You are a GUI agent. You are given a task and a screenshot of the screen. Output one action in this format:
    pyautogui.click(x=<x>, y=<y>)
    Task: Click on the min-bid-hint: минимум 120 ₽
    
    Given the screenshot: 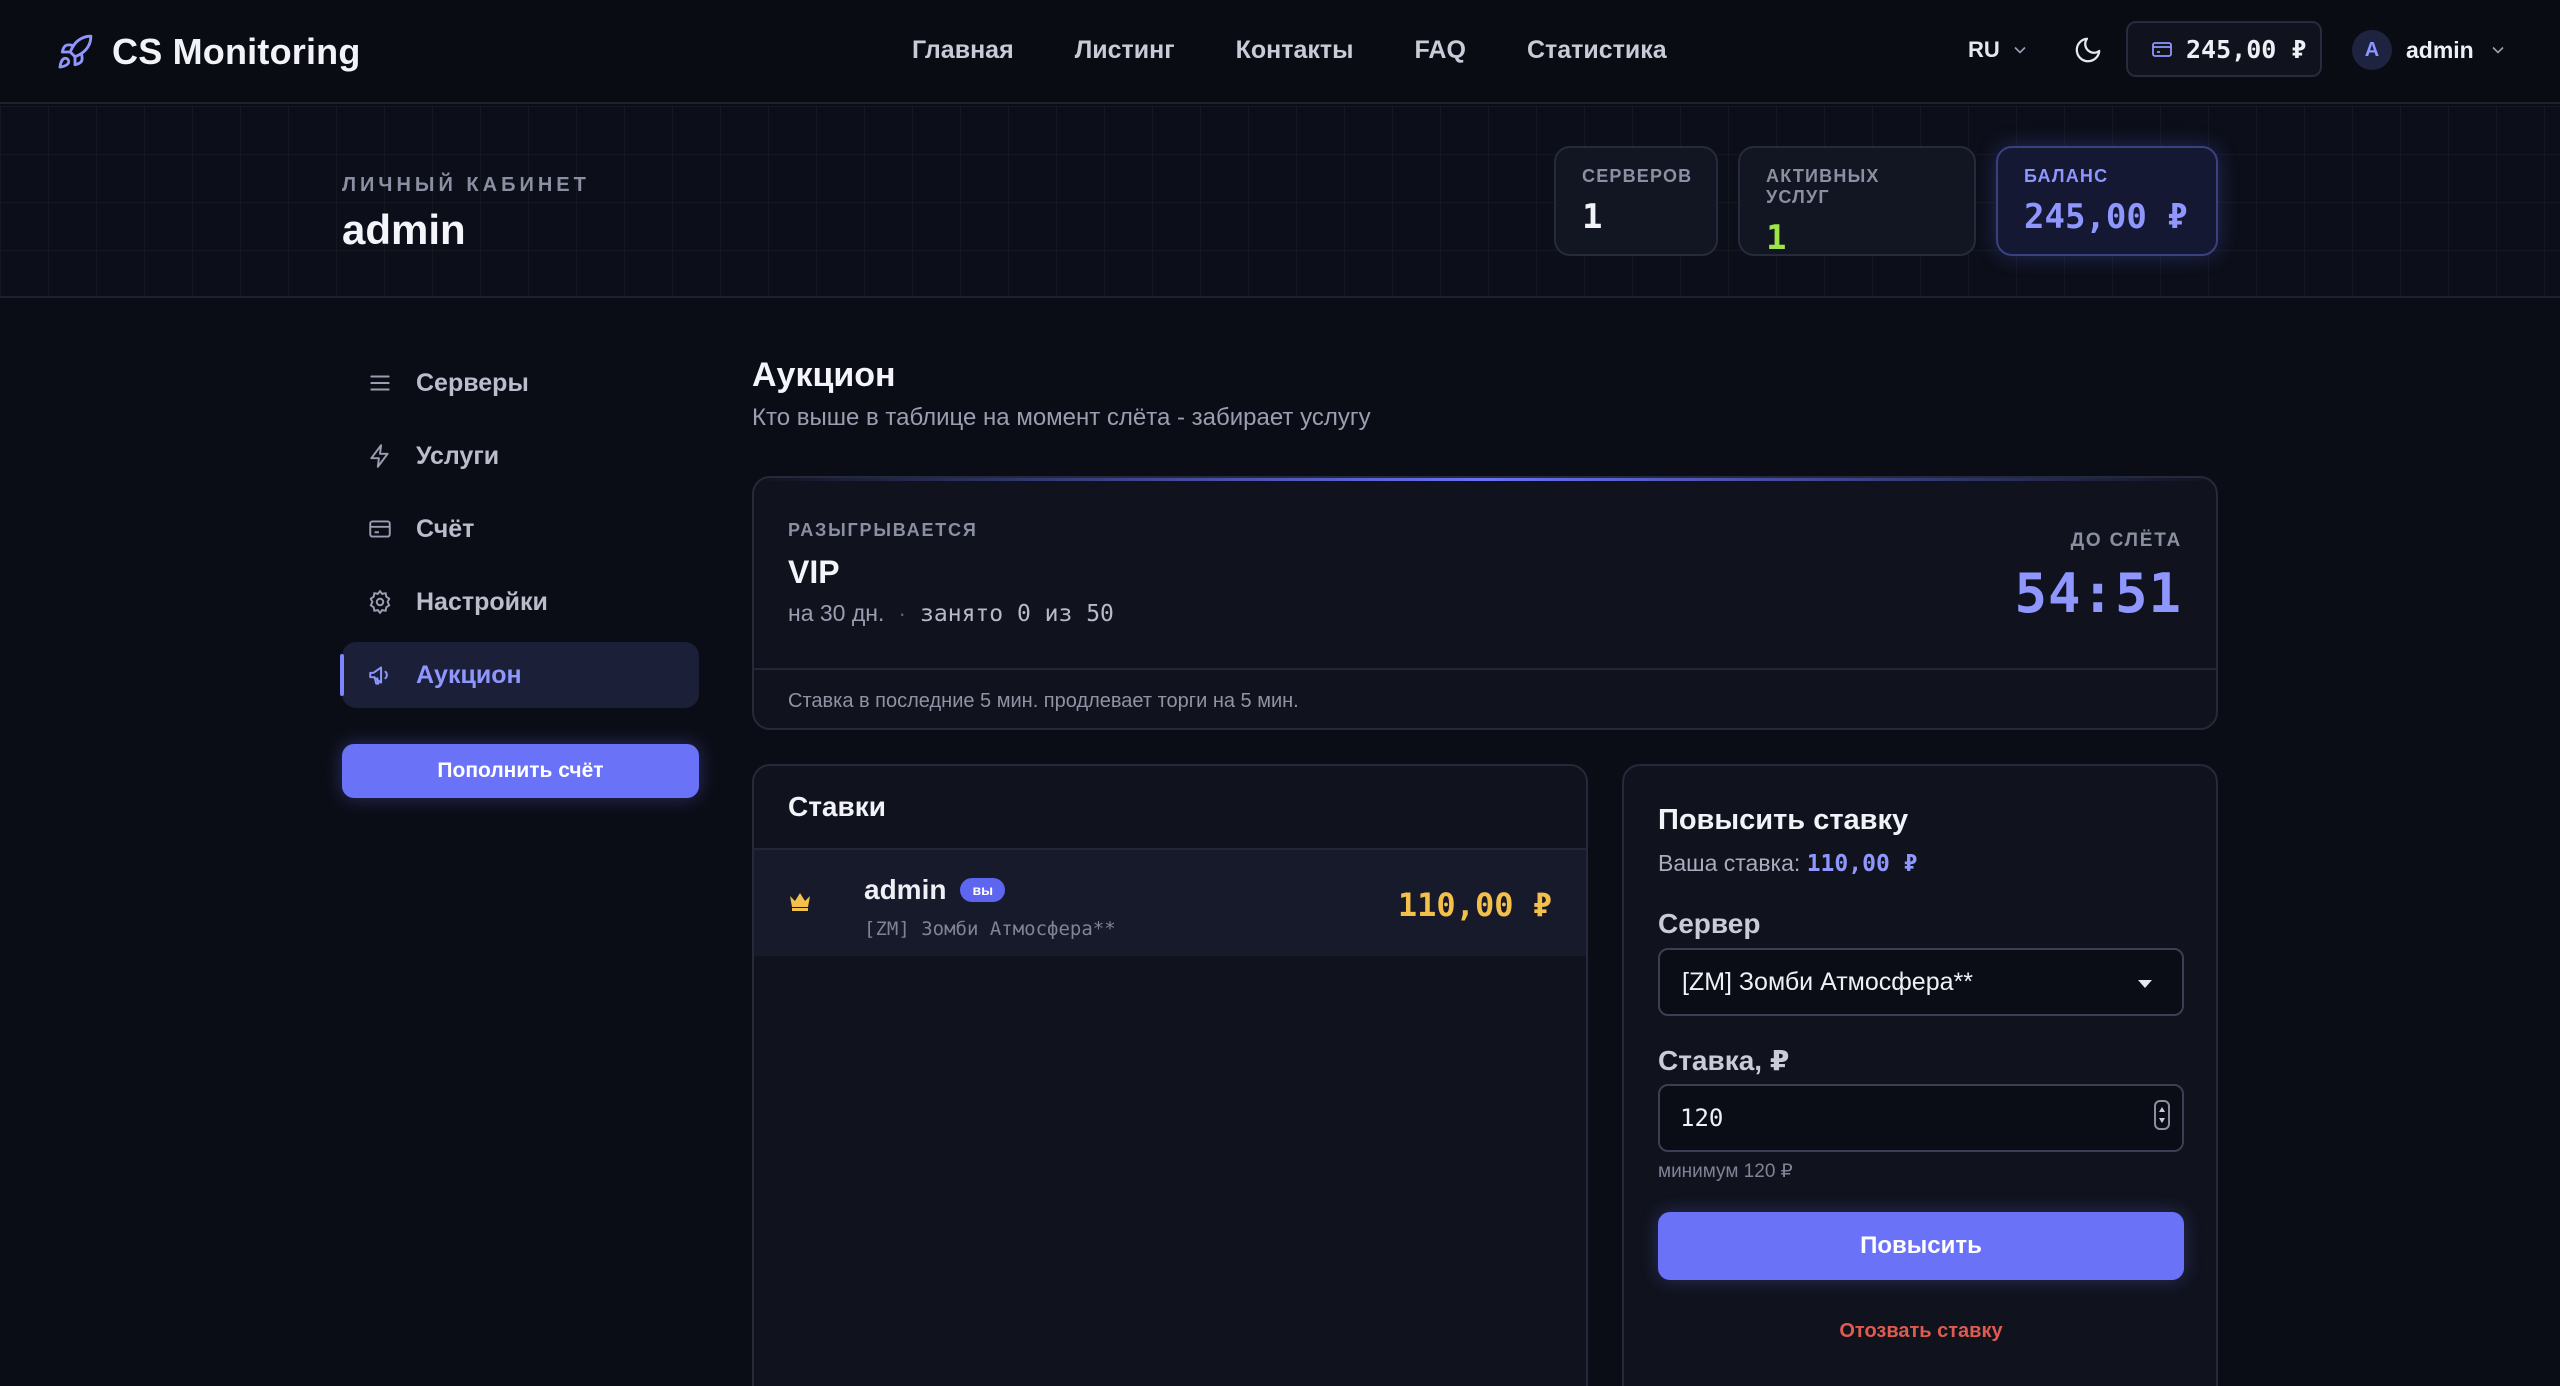 What is the action you would take?
    pyautogui.click(x=1725, y=1171)
    